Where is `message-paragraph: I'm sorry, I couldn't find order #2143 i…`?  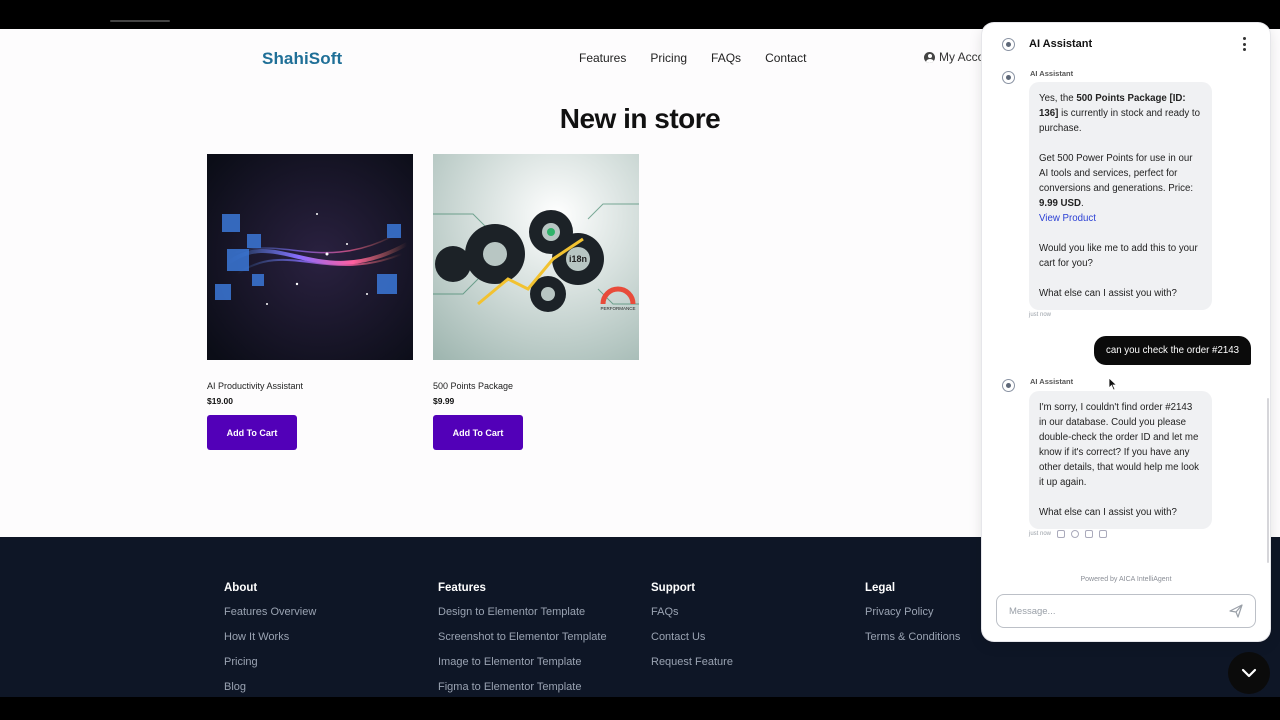 message-paragraph: I'm sorry, I couldn't find order #2143 i… is located at coordinates (1119, 445).